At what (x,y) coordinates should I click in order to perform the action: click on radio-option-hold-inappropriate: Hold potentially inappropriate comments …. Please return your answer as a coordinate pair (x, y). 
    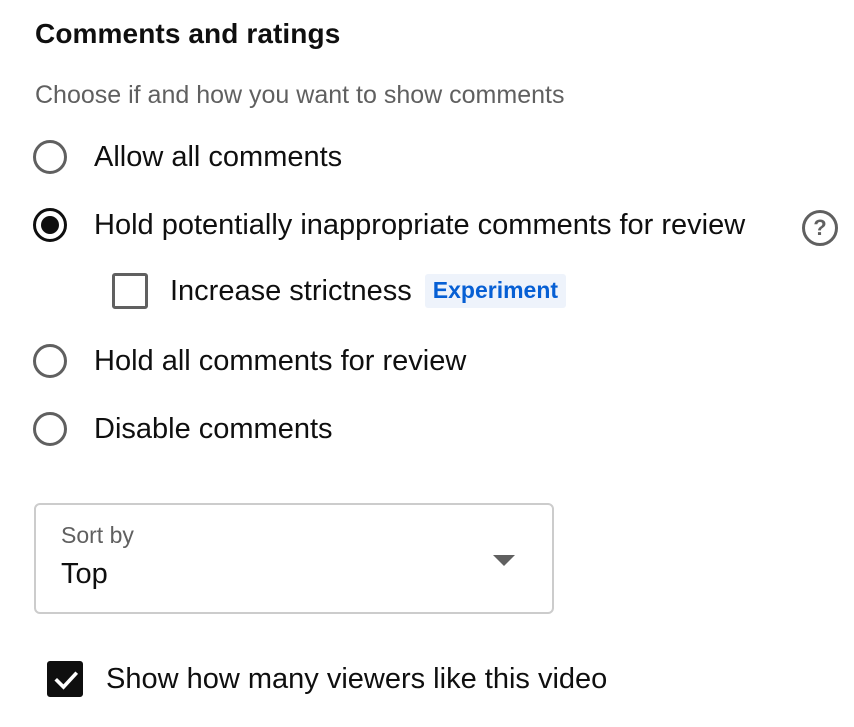
    Looking at the image, I should click on (389, 225).